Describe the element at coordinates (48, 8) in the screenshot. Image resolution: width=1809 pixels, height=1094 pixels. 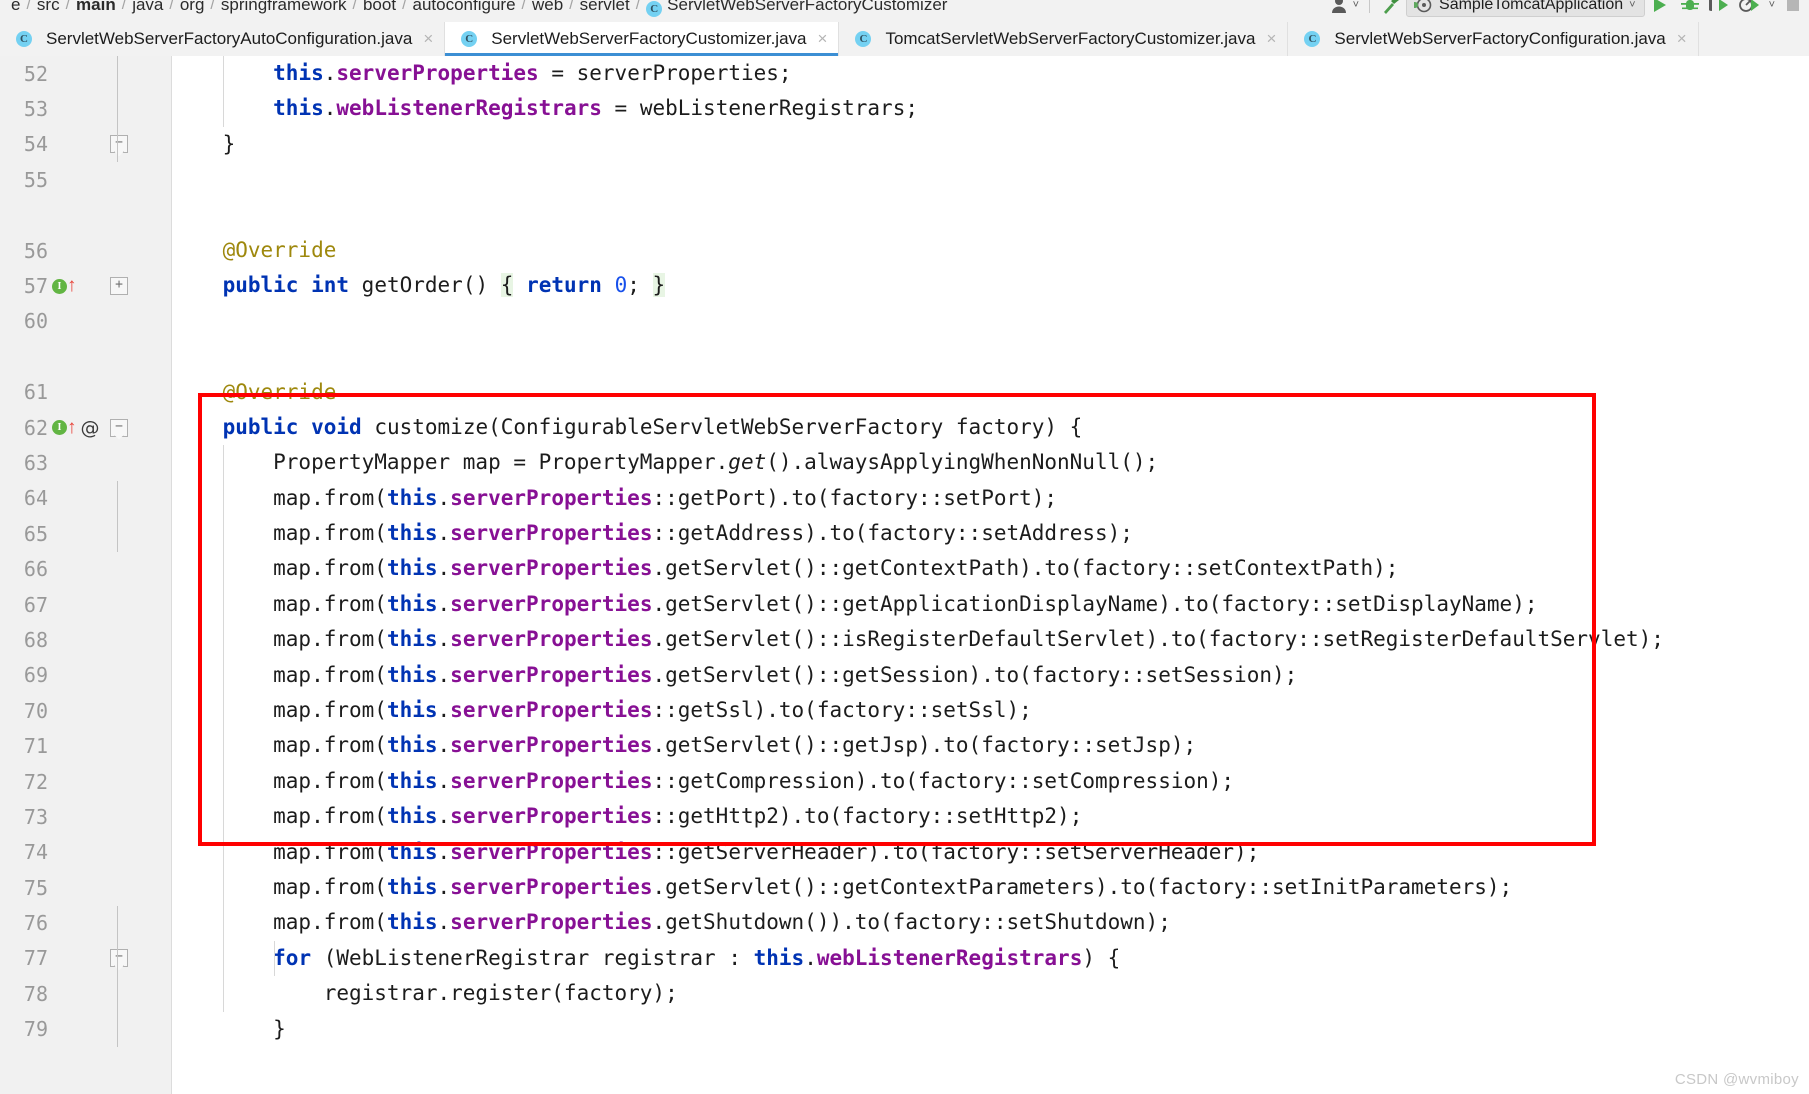
I see `breadcrumb-item: src` at that location.